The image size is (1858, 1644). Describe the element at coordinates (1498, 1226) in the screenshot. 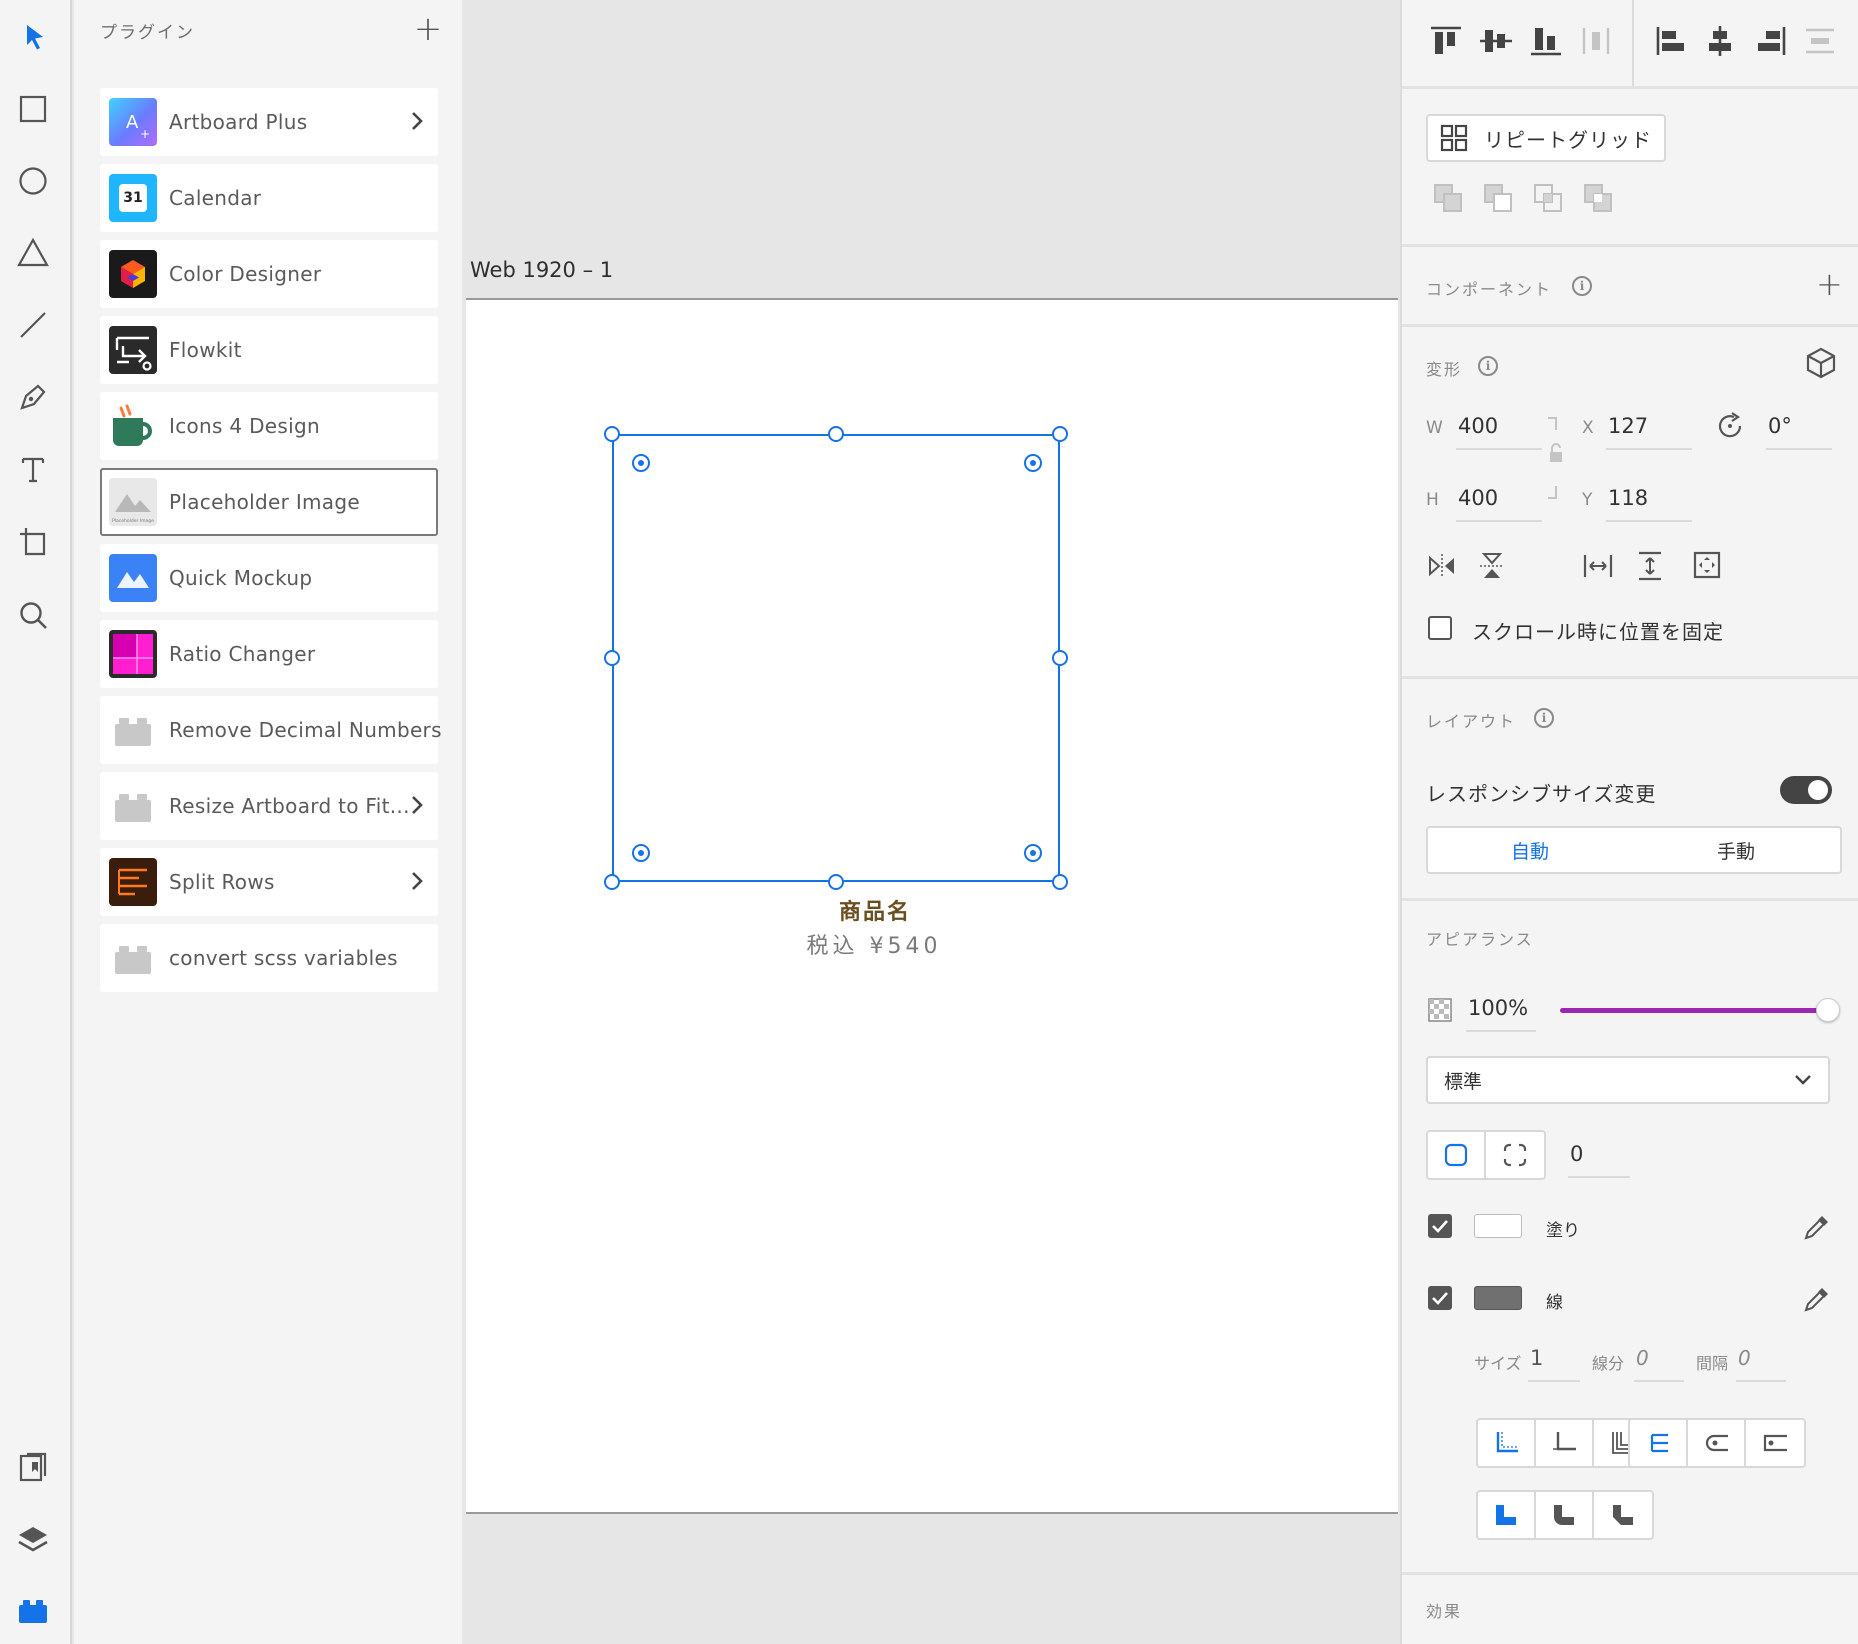

I see `fill-color-swatch` at that location.